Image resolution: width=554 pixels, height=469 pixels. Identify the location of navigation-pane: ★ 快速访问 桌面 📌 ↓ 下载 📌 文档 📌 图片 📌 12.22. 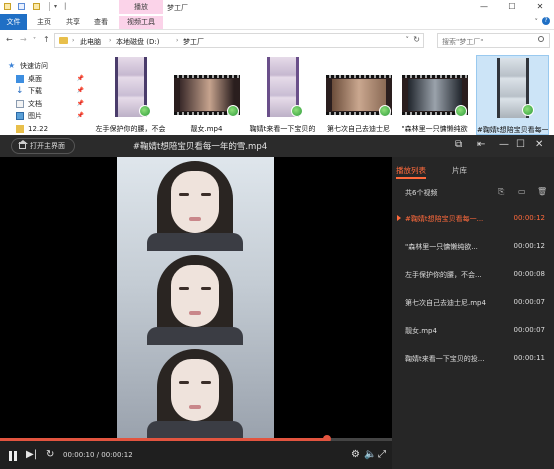
(46, 96).